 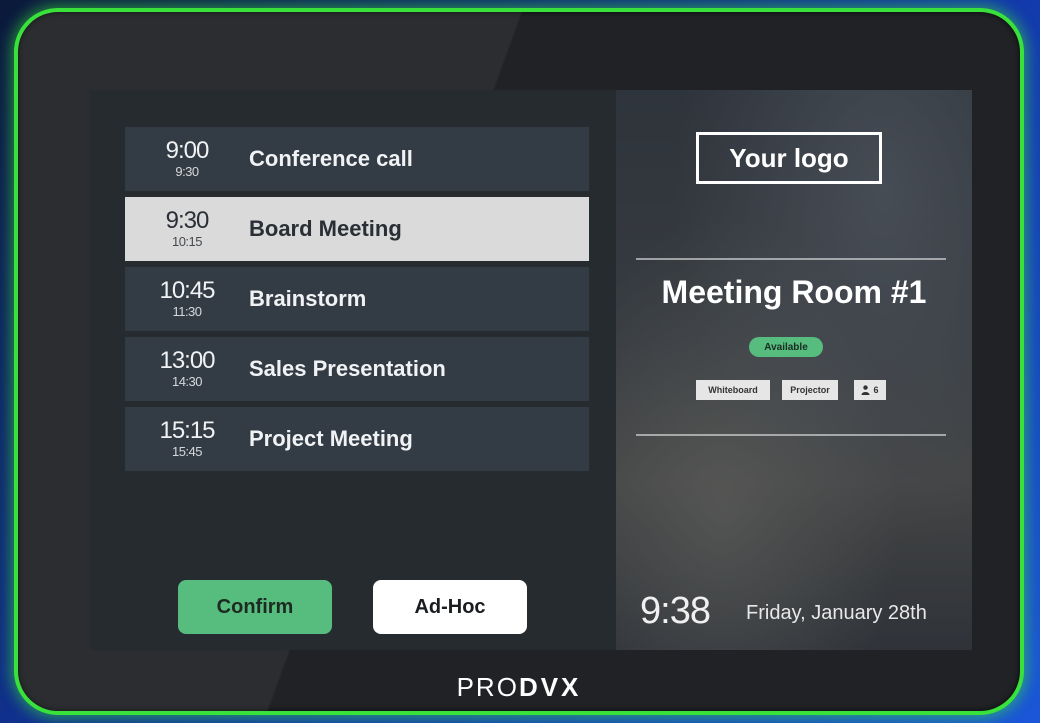 I want to click on meeting-row-selected: 9:30 10:15 Board Meeting, so click(x=357, y=229).